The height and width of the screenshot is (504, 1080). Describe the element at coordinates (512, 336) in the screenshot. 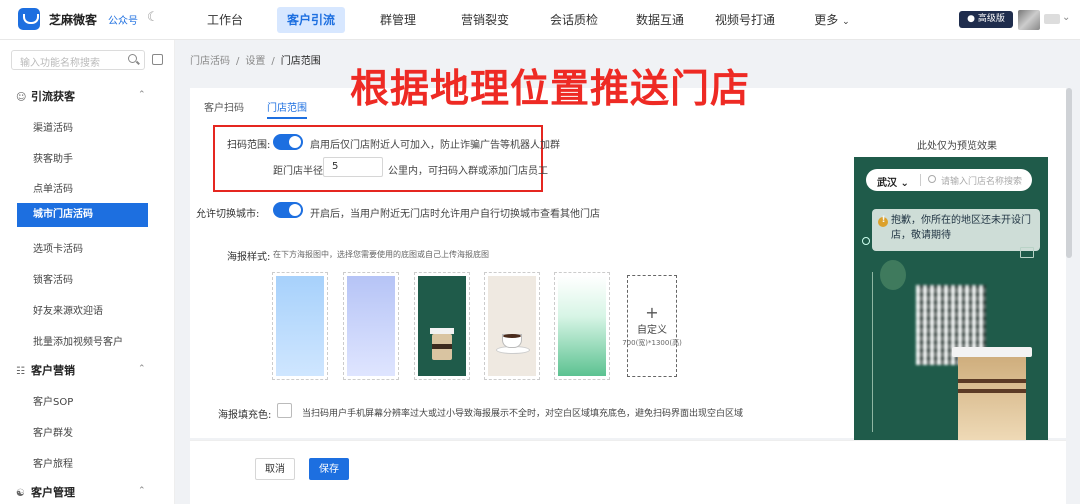

I see `coffee-surface` at that location.